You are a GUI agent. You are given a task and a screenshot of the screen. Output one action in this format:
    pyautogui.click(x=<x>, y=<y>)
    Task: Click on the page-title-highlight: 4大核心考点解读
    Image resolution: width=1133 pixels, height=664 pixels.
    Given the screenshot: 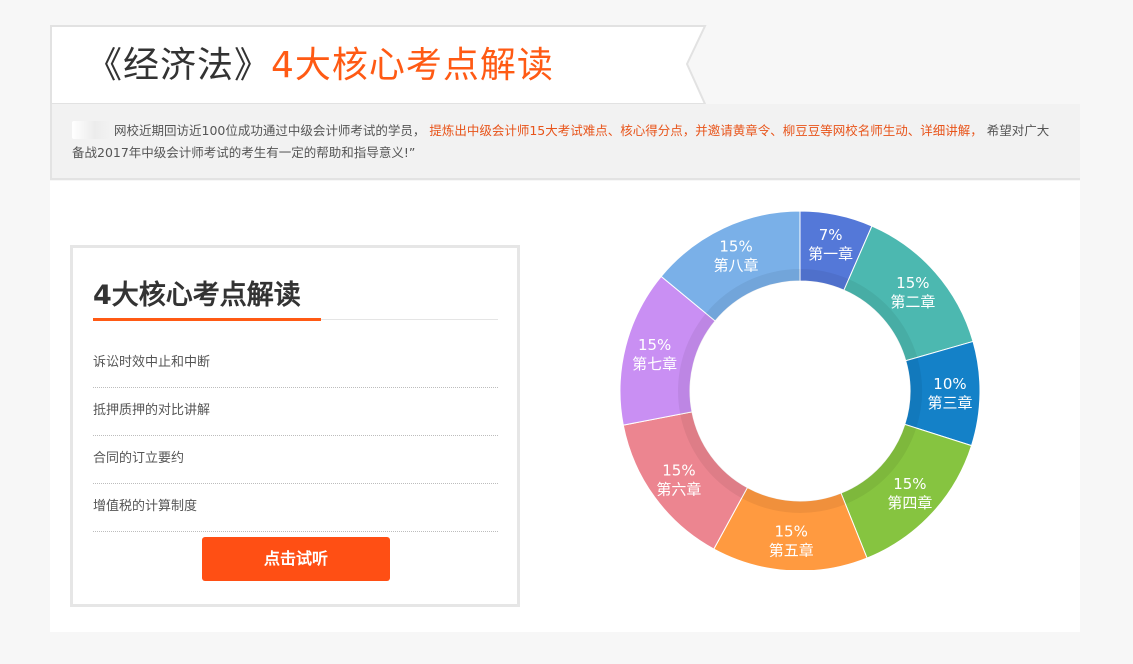 What is the action you would take?
    pyautogui.click(x=412, y=65)
    